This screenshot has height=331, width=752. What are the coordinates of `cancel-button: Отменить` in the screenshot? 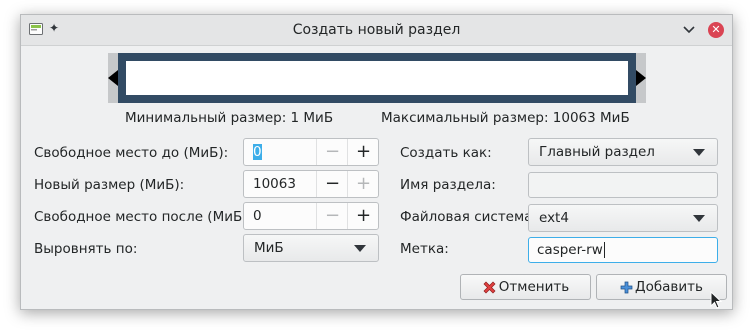 It's located at (525, 287).